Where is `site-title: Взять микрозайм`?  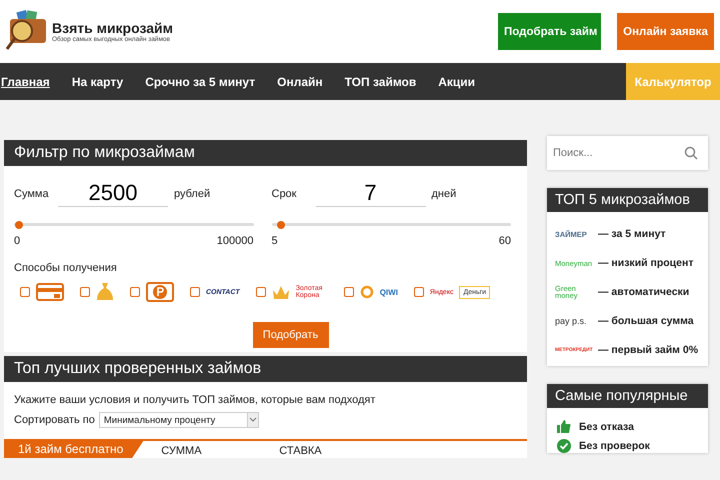 site-title: Взять микрозайм is located at coordinates (113, 28).